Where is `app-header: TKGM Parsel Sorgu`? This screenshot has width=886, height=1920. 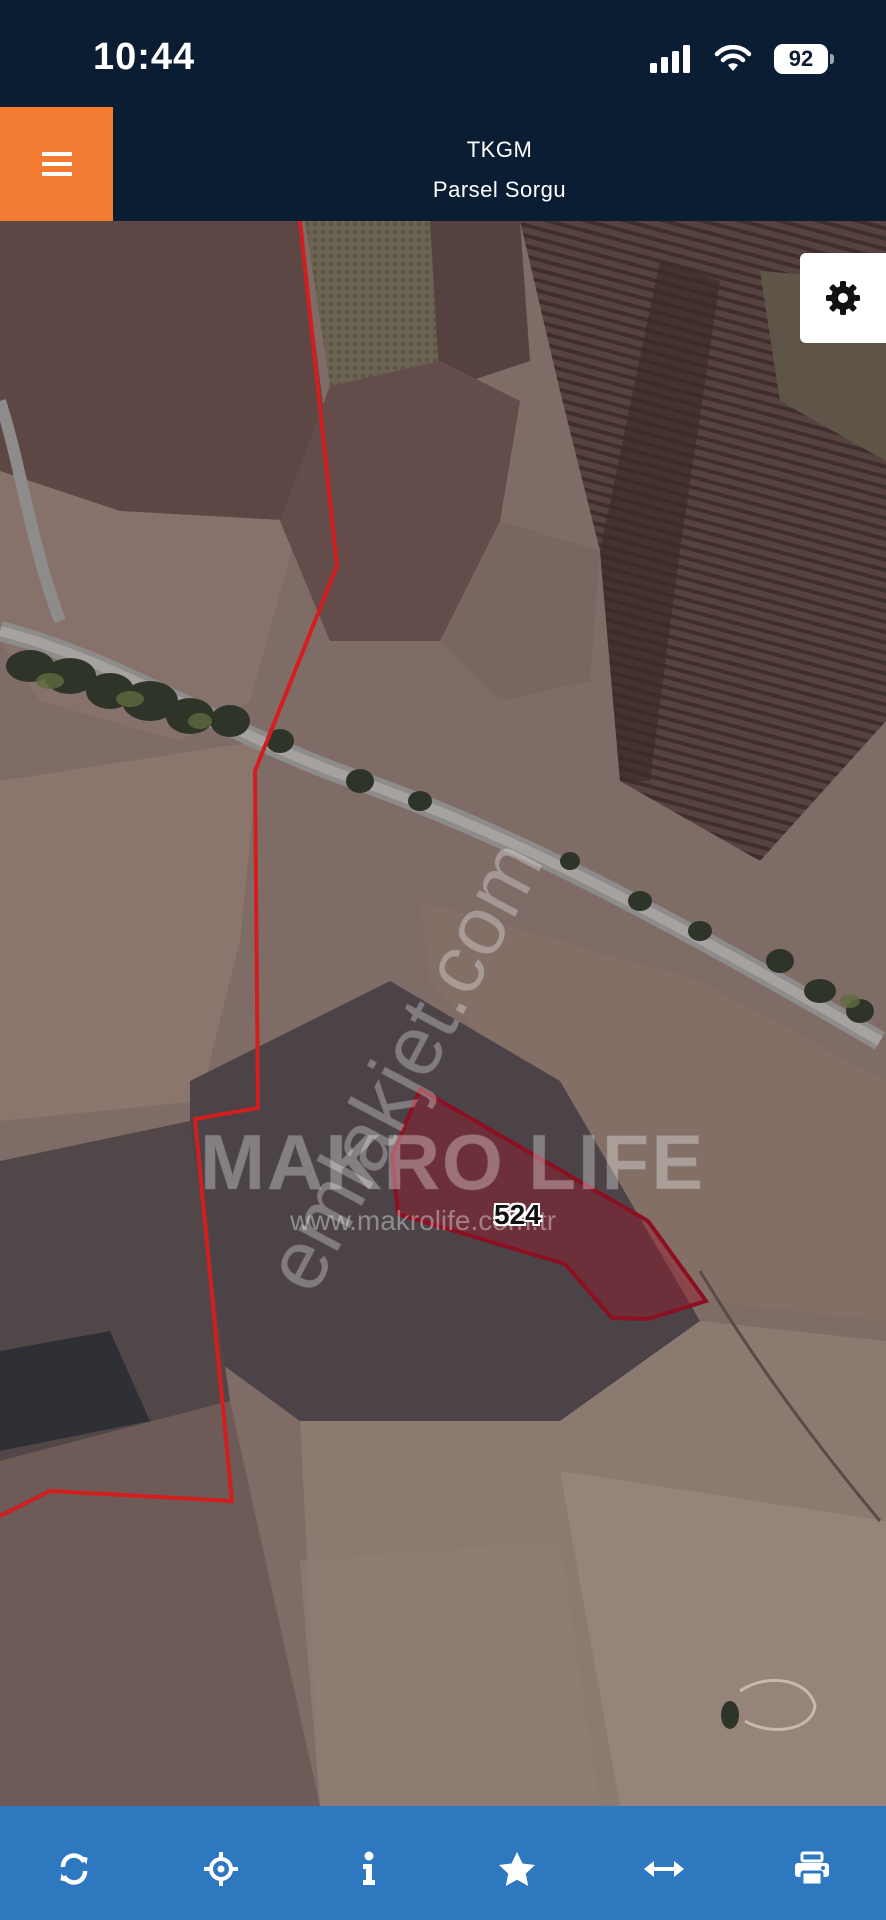 app-header: TKGM Parsel Sorgu is located at coordinates (443, 164).